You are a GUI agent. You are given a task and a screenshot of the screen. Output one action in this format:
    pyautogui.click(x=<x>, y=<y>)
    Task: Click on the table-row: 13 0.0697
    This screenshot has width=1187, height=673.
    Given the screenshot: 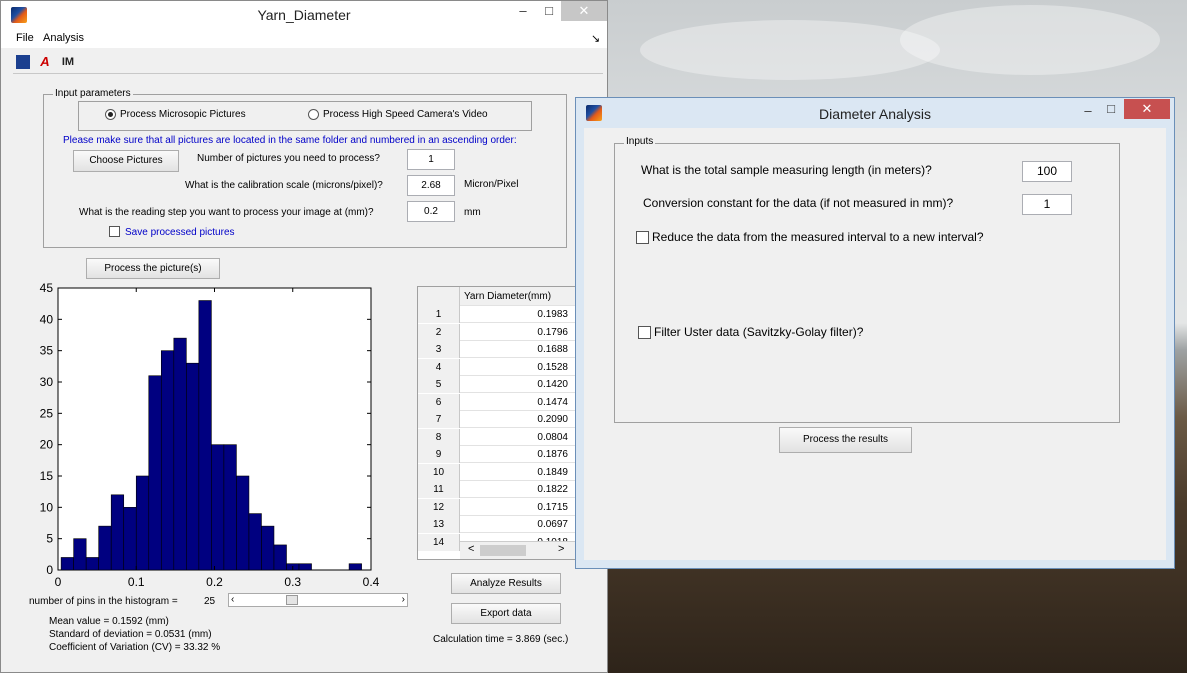 What is the action you would take?
    pyautogui.click(x=497, y=524)
    